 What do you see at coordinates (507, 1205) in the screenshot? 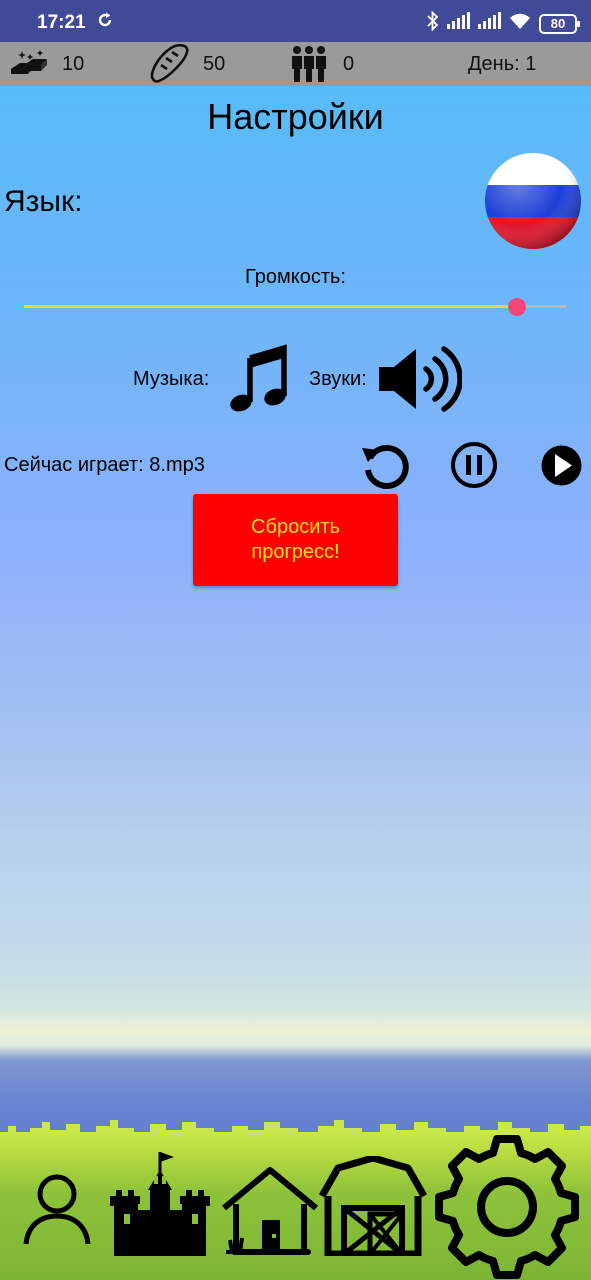
I see `settings-gear-icon` at bounding box center [507, 1205].